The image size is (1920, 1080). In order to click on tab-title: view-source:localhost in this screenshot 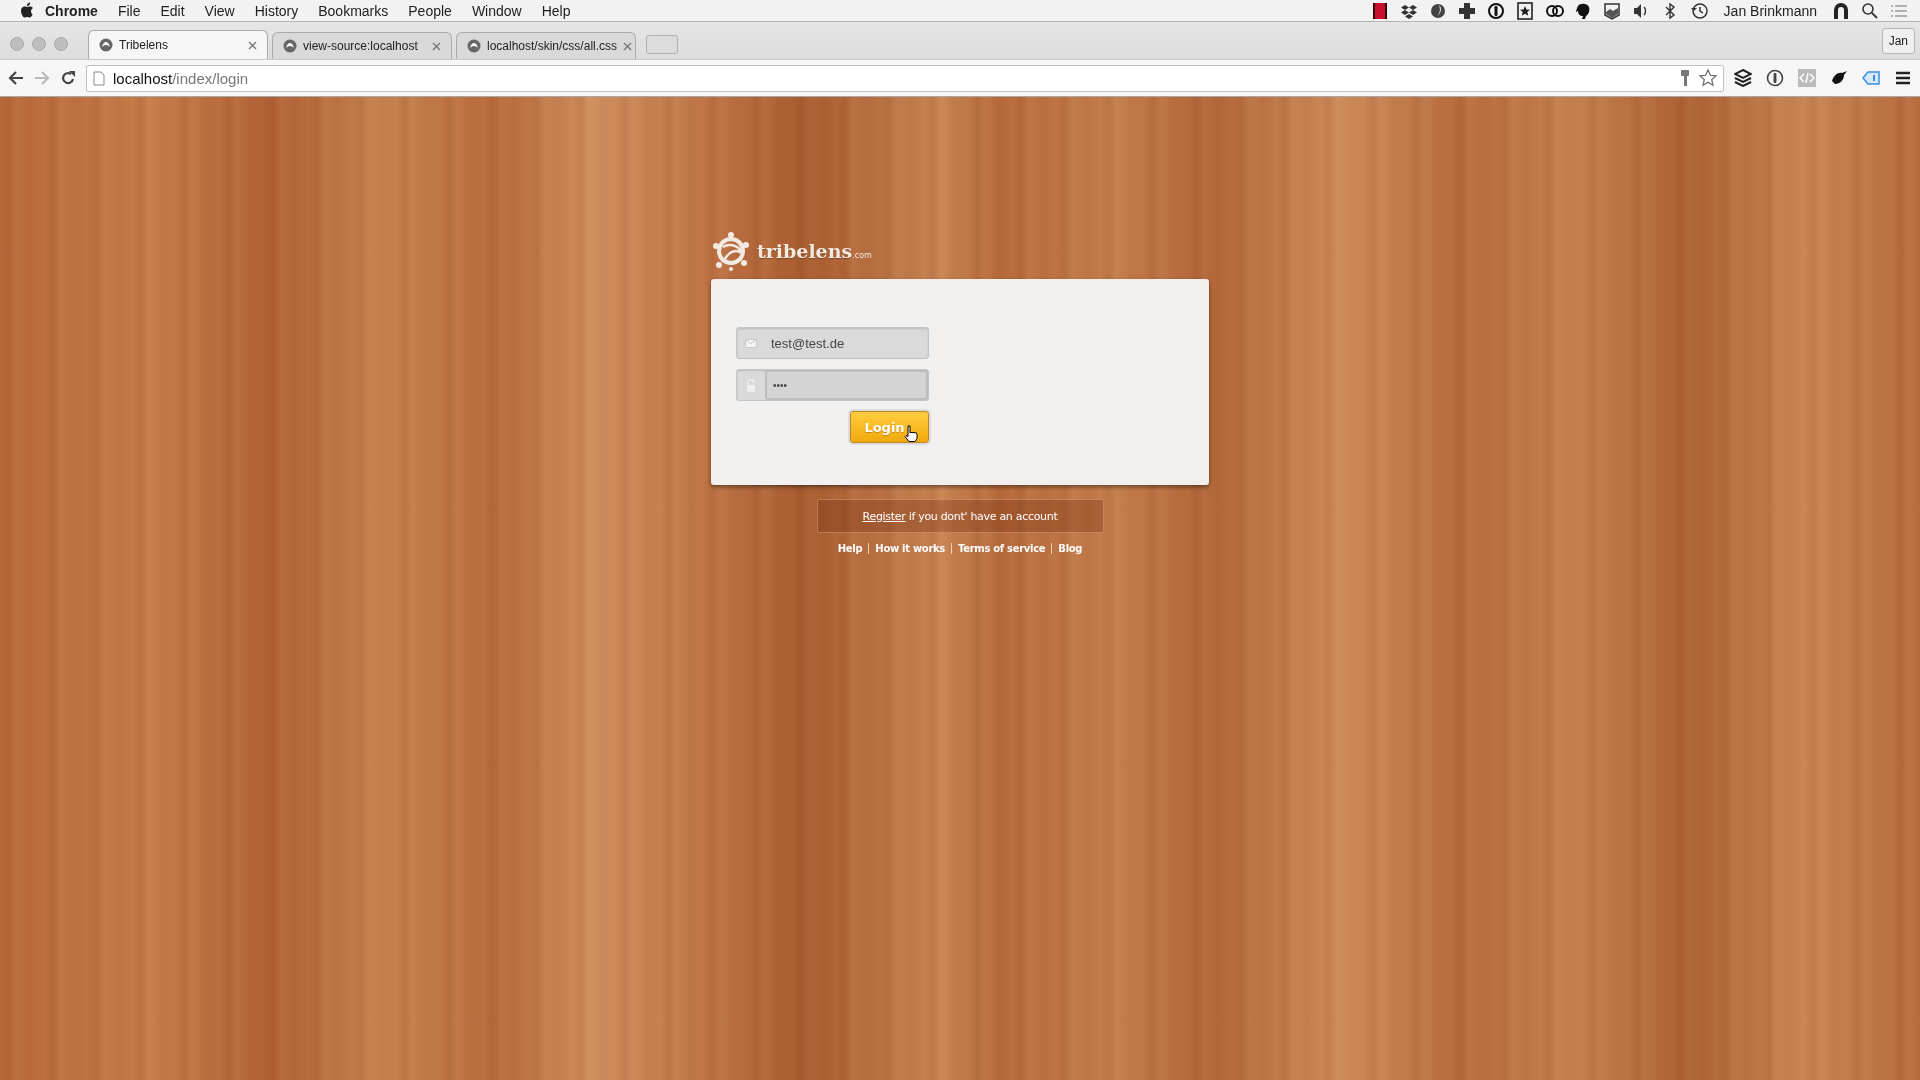, I will do `click(361, 46)`.